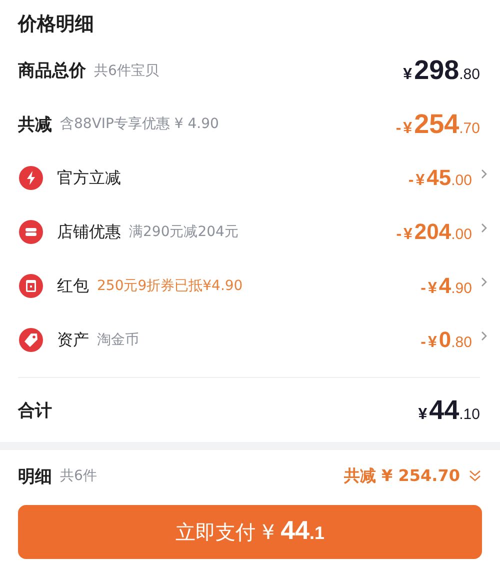 This screenshot has width=500, height=575. Describe the element at coordinates (446, 286) in the screenshot. I see `discount-amount: -¥4.90` at that location.